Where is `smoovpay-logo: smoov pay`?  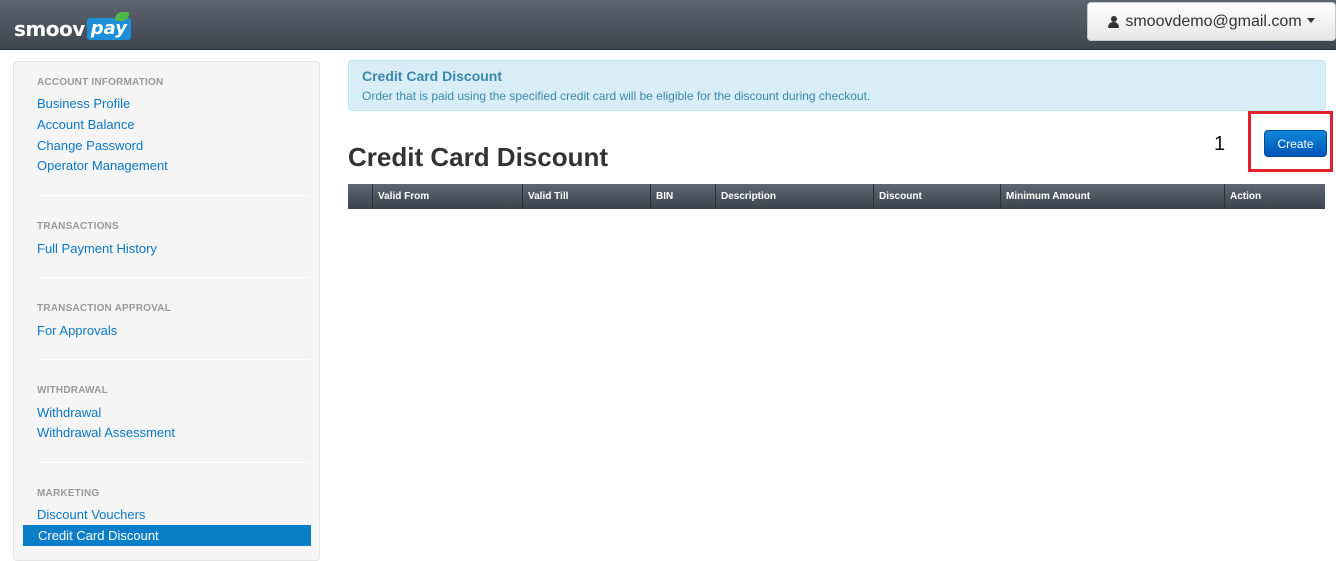
smoovpay-logo: smoov pay is located at coordinates (72, 26).